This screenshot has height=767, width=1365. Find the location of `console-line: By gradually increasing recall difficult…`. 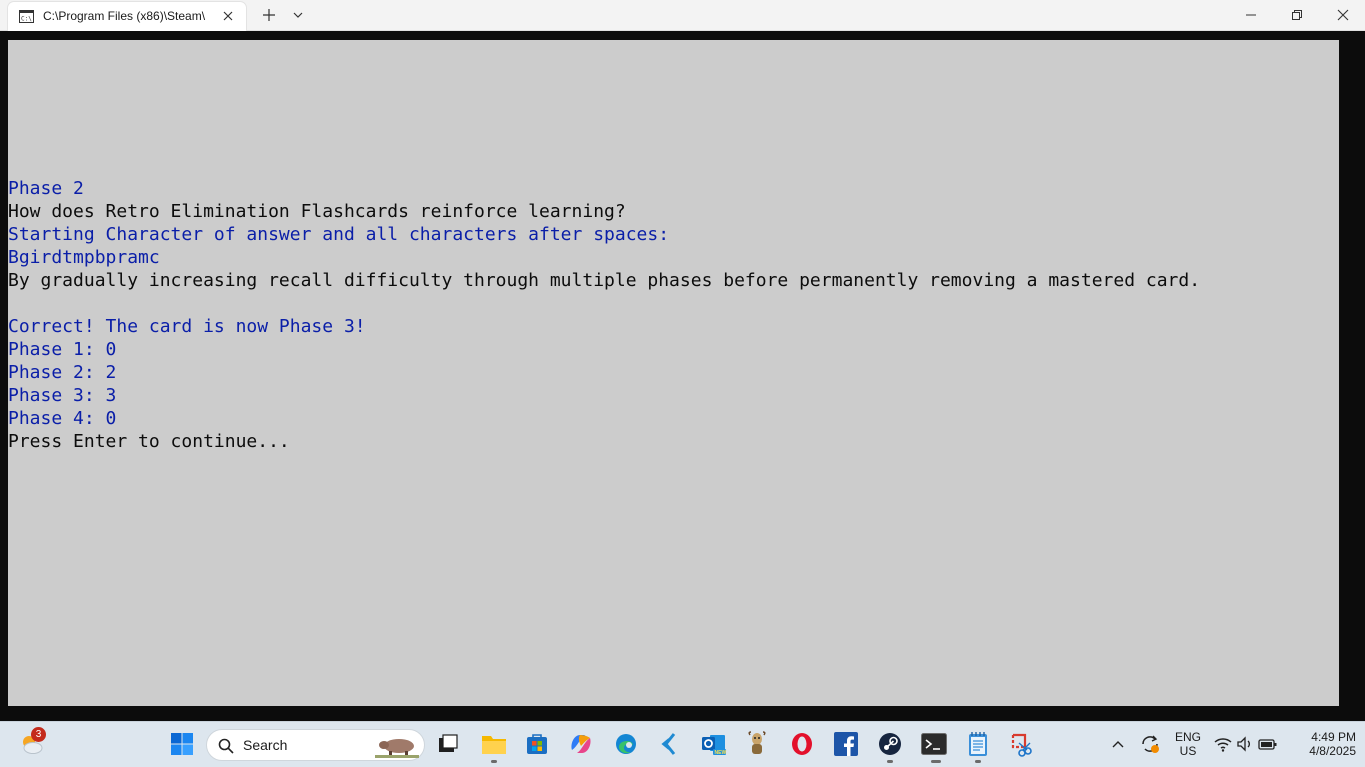

console-line: By gradually increasing recall difficult… is located at coordinates (604, 280).